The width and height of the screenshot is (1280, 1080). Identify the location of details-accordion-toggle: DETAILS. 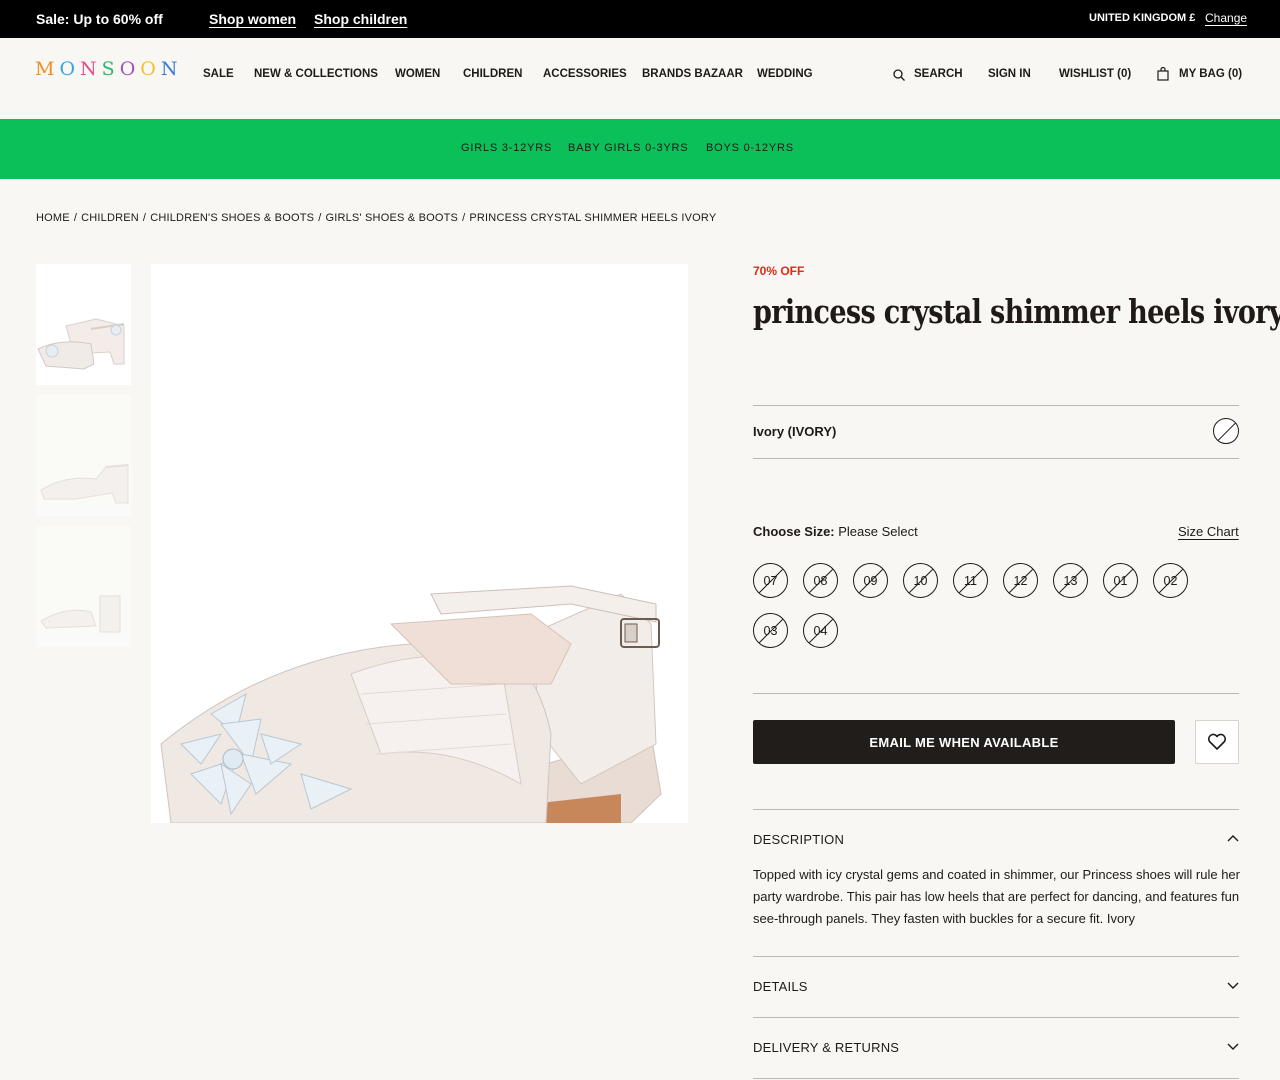
(780, 986).